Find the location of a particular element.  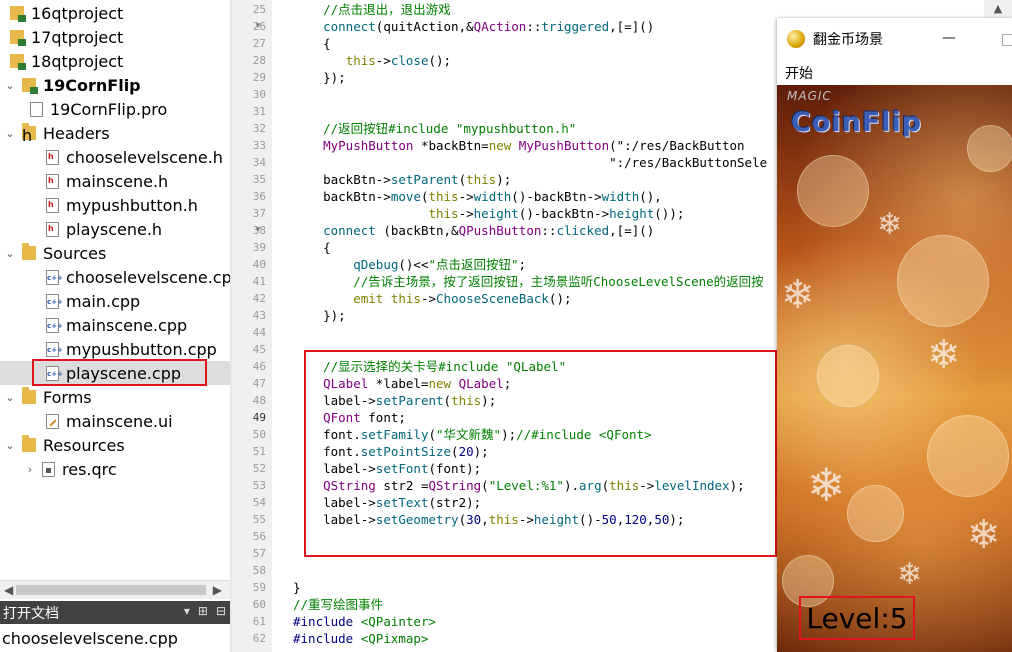

tree-item: ⌄ Sources is located at coordinates (115, 253).